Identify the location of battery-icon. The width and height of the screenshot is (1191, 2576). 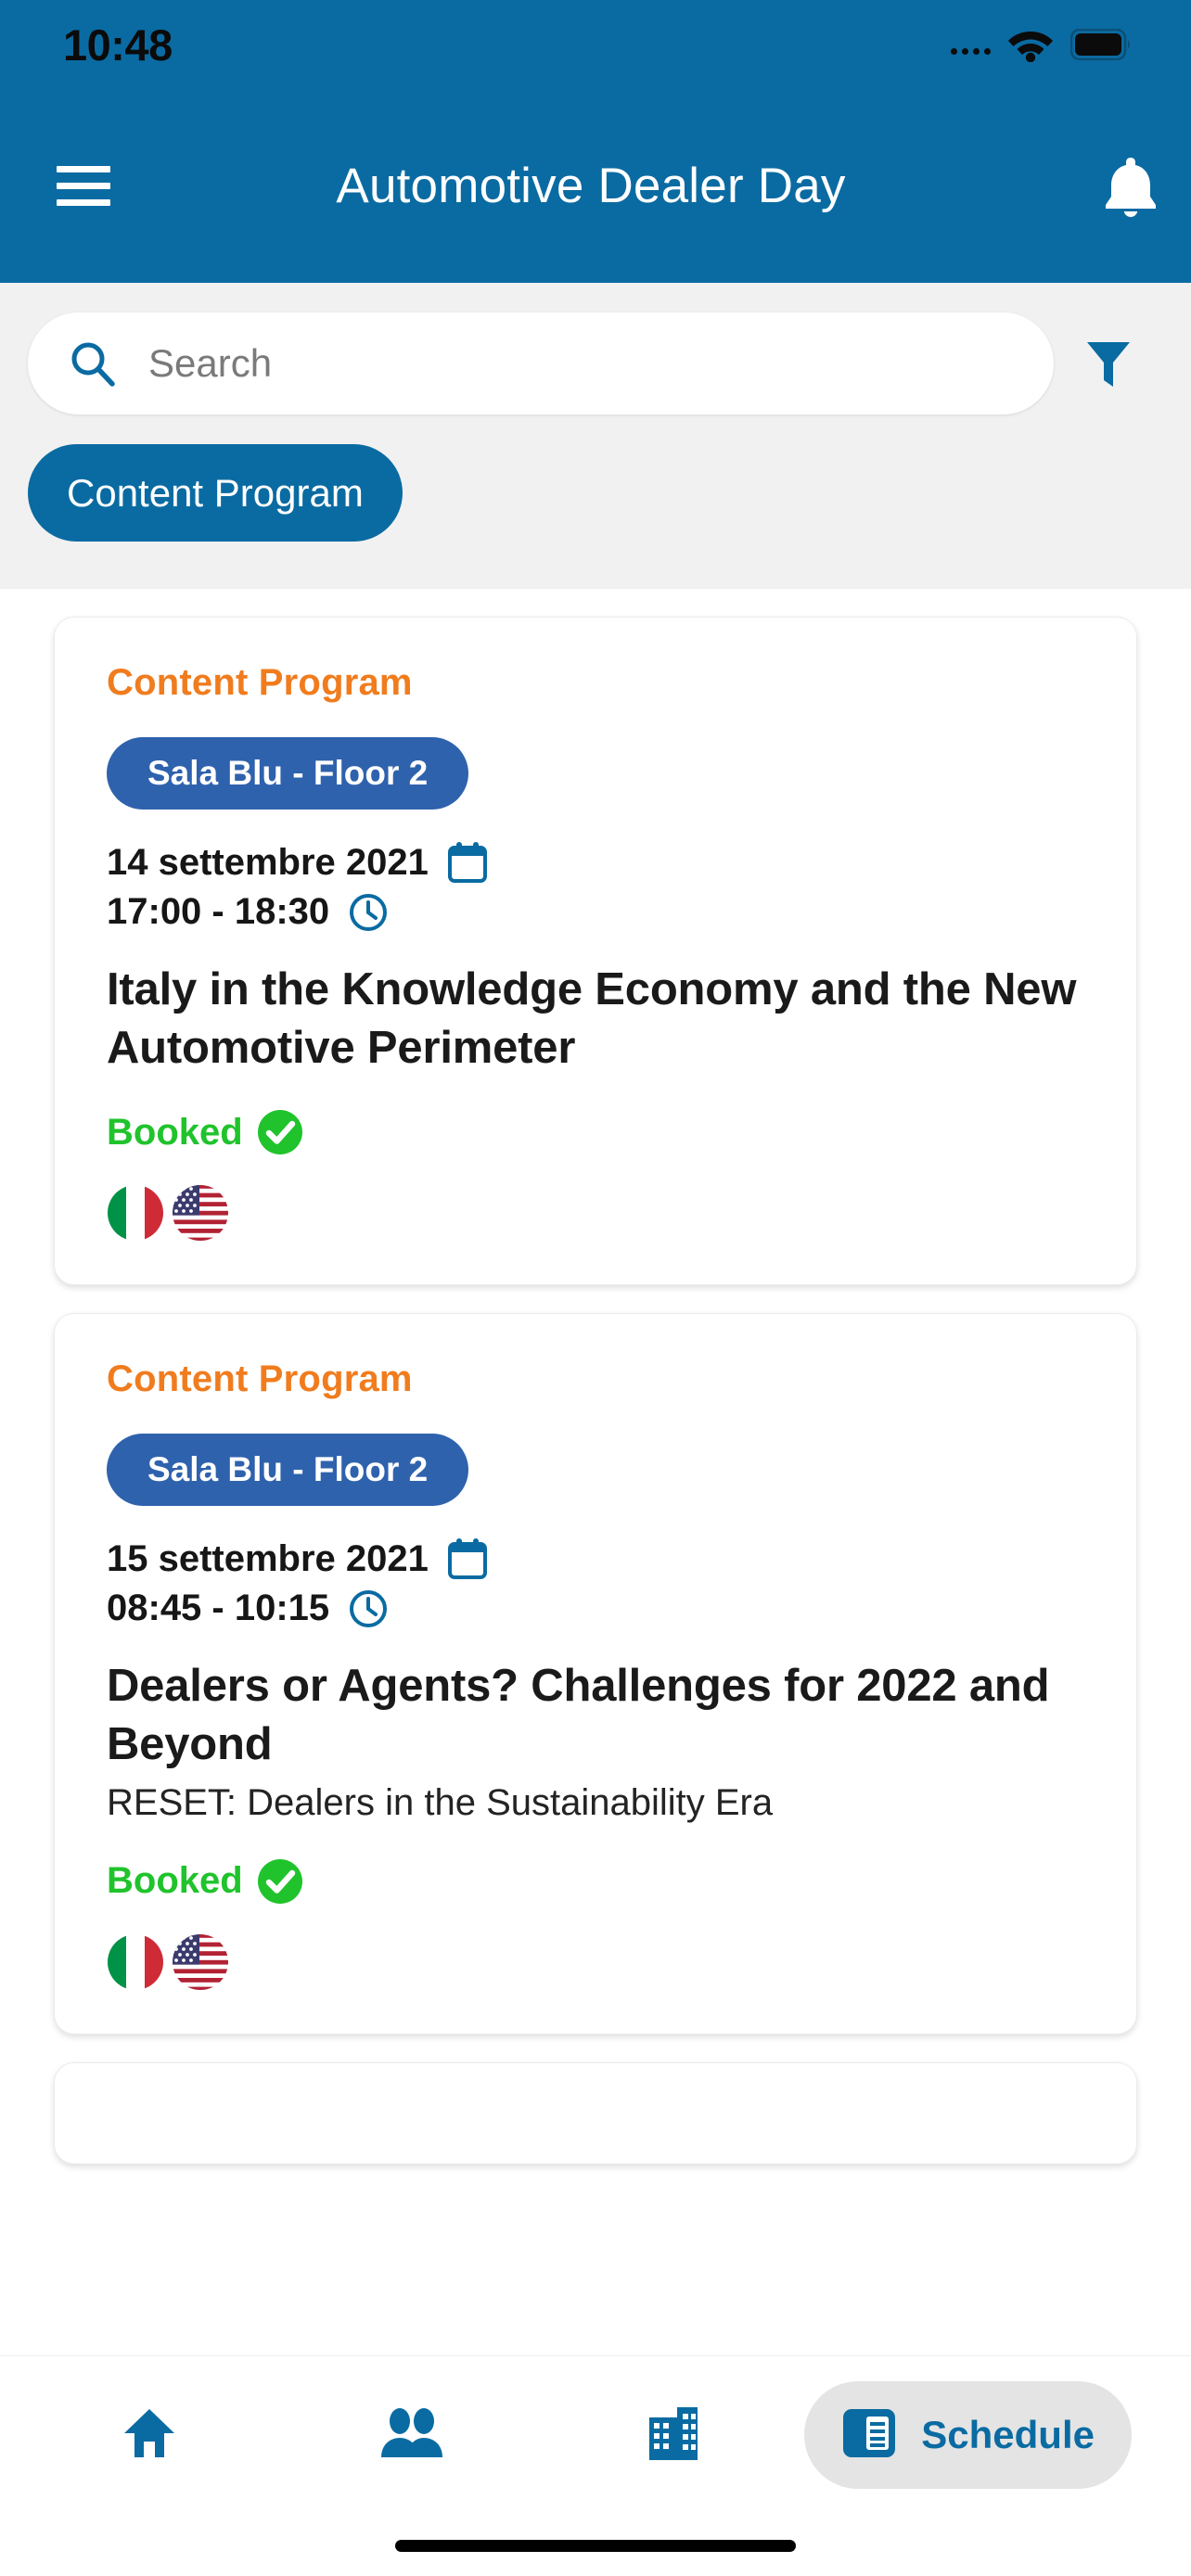
(1101, 45).